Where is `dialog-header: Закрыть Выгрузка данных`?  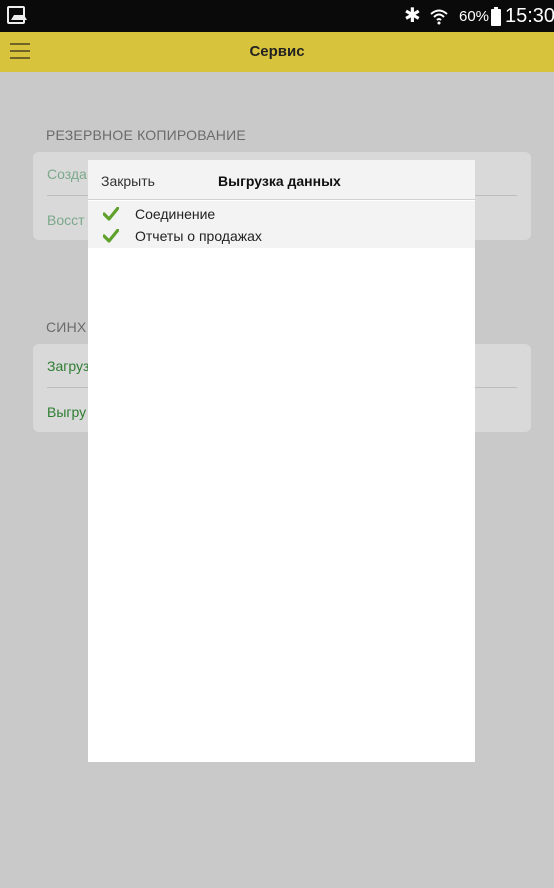
dialog-header: Закрыть Выгрузка данных is located at coordinates (281, 180).